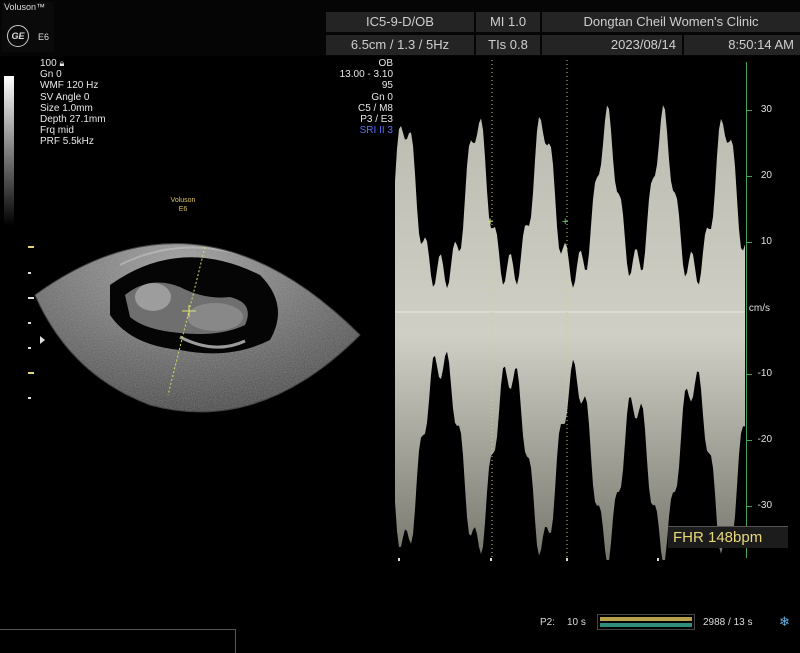 This screenshot has height=653, width=800. I want to click on param-row: 13.00 - 3.10, so click(366, 75).